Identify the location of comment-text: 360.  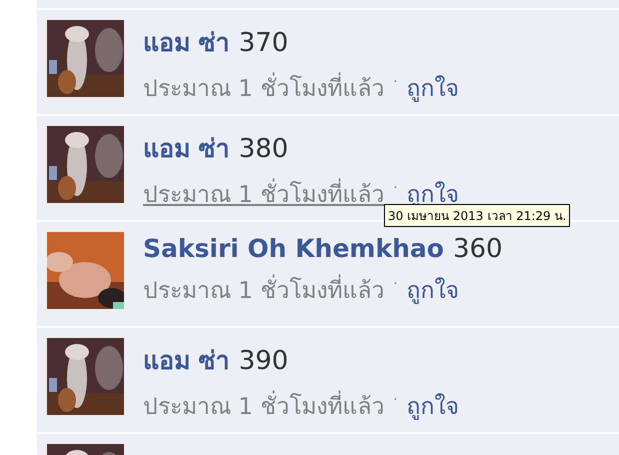
(477, 249).